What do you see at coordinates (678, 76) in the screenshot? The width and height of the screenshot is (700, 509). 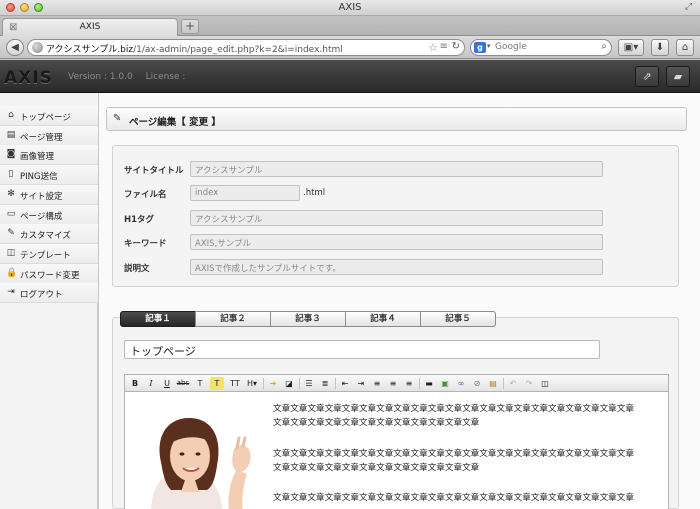 I see `book-button: ▰` at bounding box center [678, 76].